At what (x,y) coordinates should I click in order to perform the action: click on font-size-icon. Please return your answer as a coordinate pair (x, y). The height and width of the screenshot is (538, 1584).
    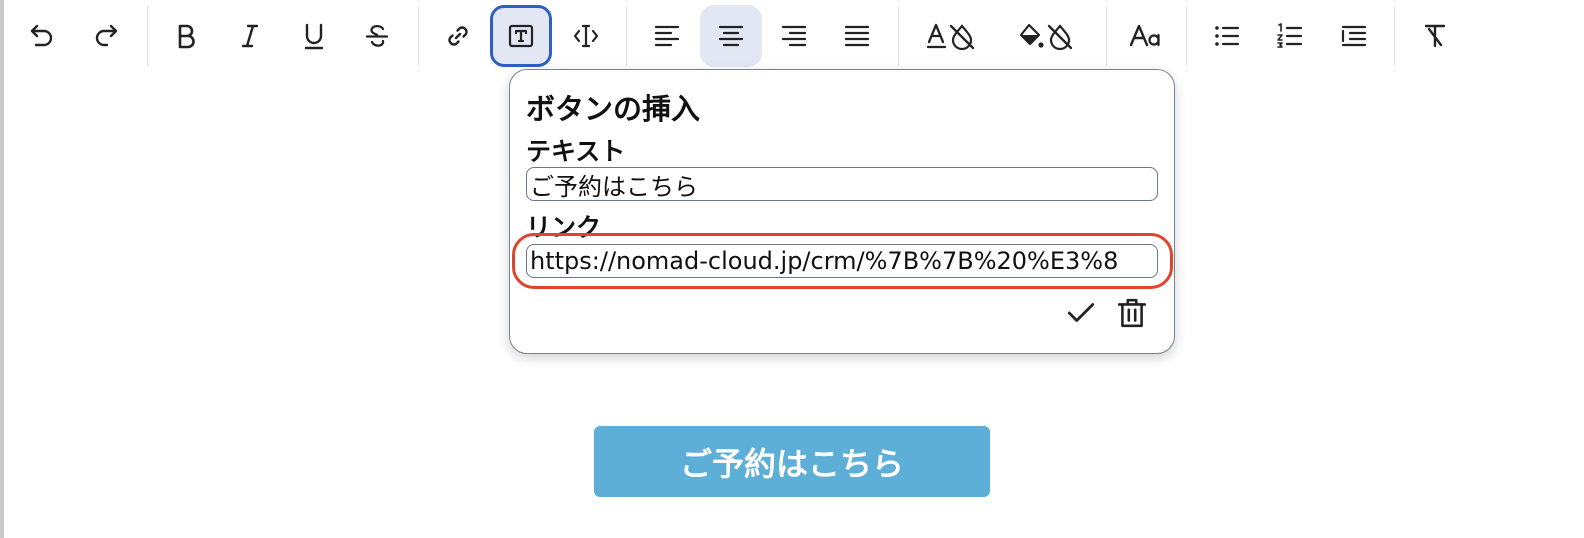
    Looking at the image, I should click on (1144, 35).